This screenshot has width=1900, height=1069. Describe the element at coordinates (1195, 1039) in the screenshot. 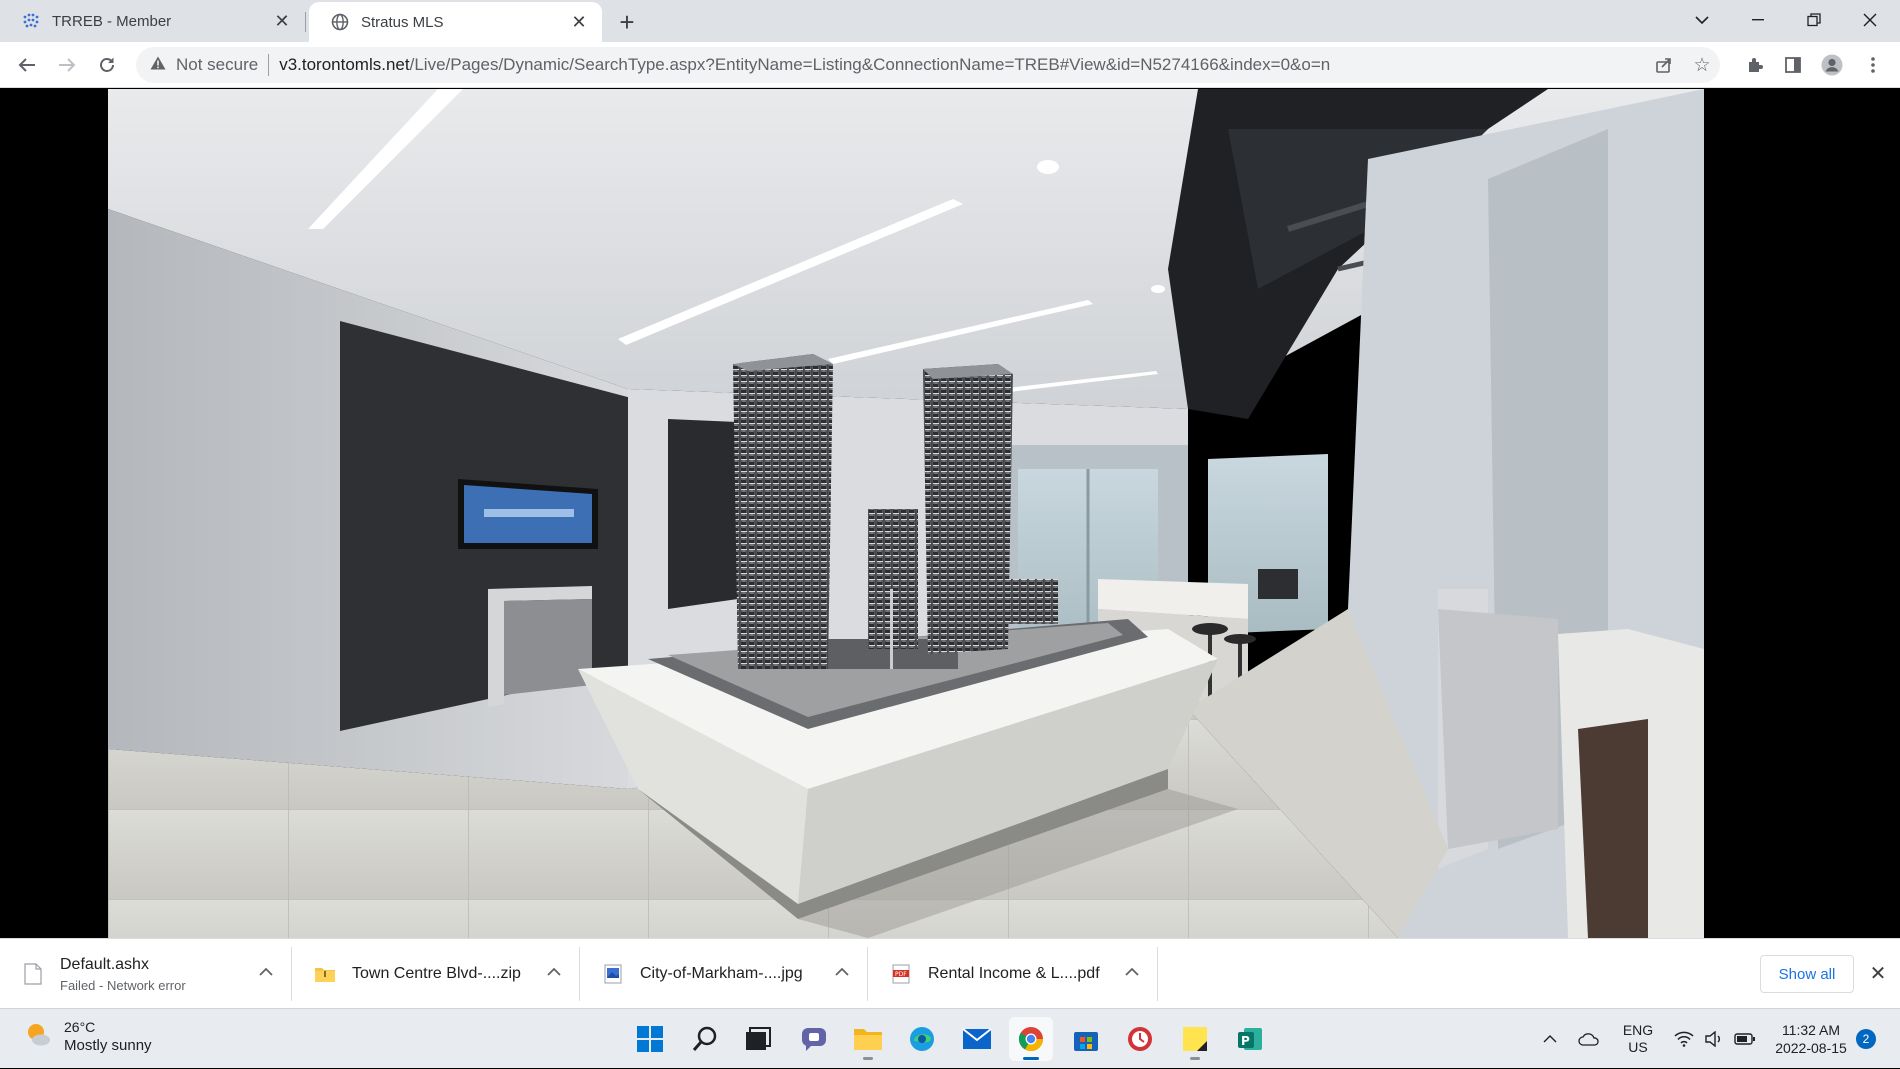

I see `sticky-notes-icon` at that location.